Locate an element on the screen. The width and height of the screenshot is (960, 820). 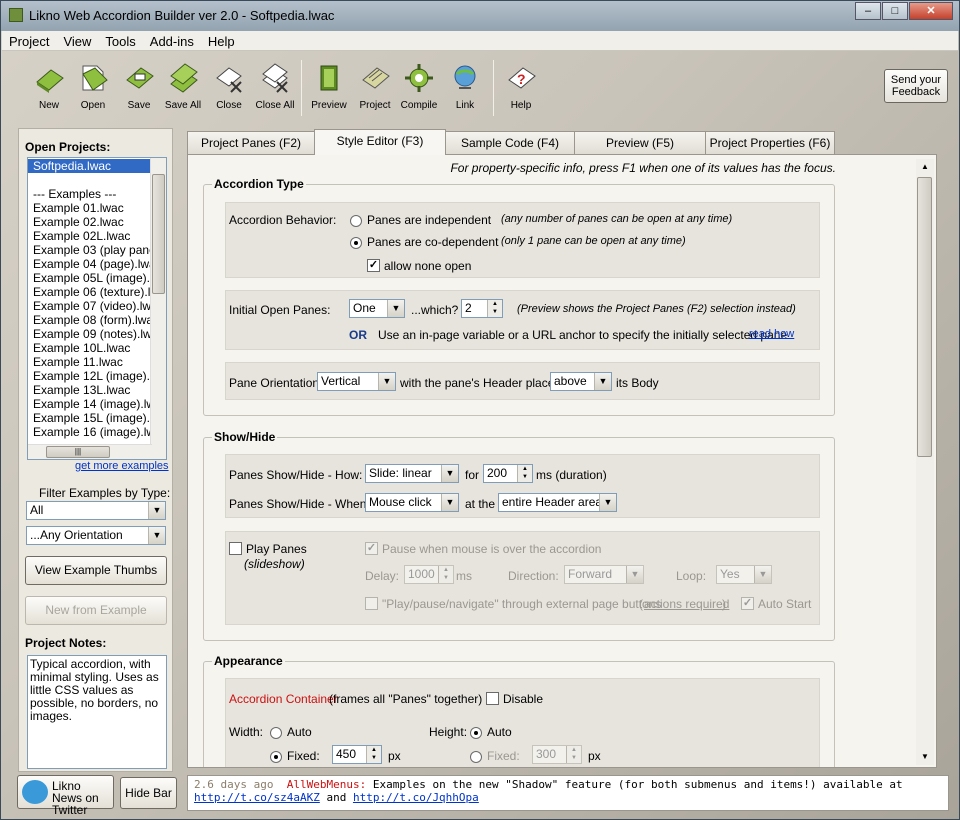
list-item: Example 05L (image).lwac is located at coordinates (89, 278).